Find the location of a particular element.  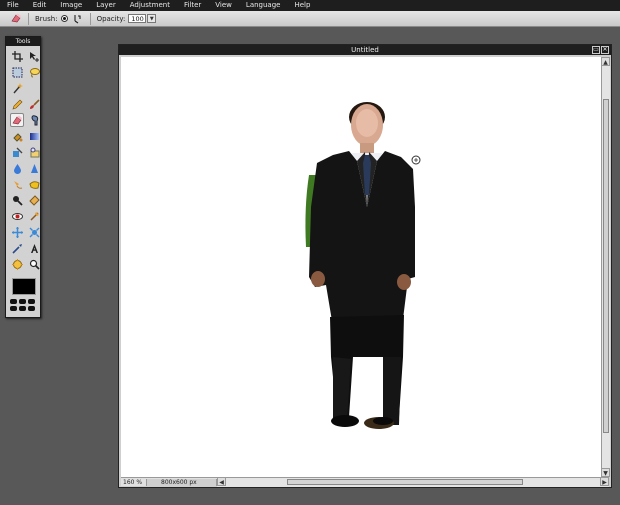

zoom-level: 160 % is located at coordinates (134, 482).